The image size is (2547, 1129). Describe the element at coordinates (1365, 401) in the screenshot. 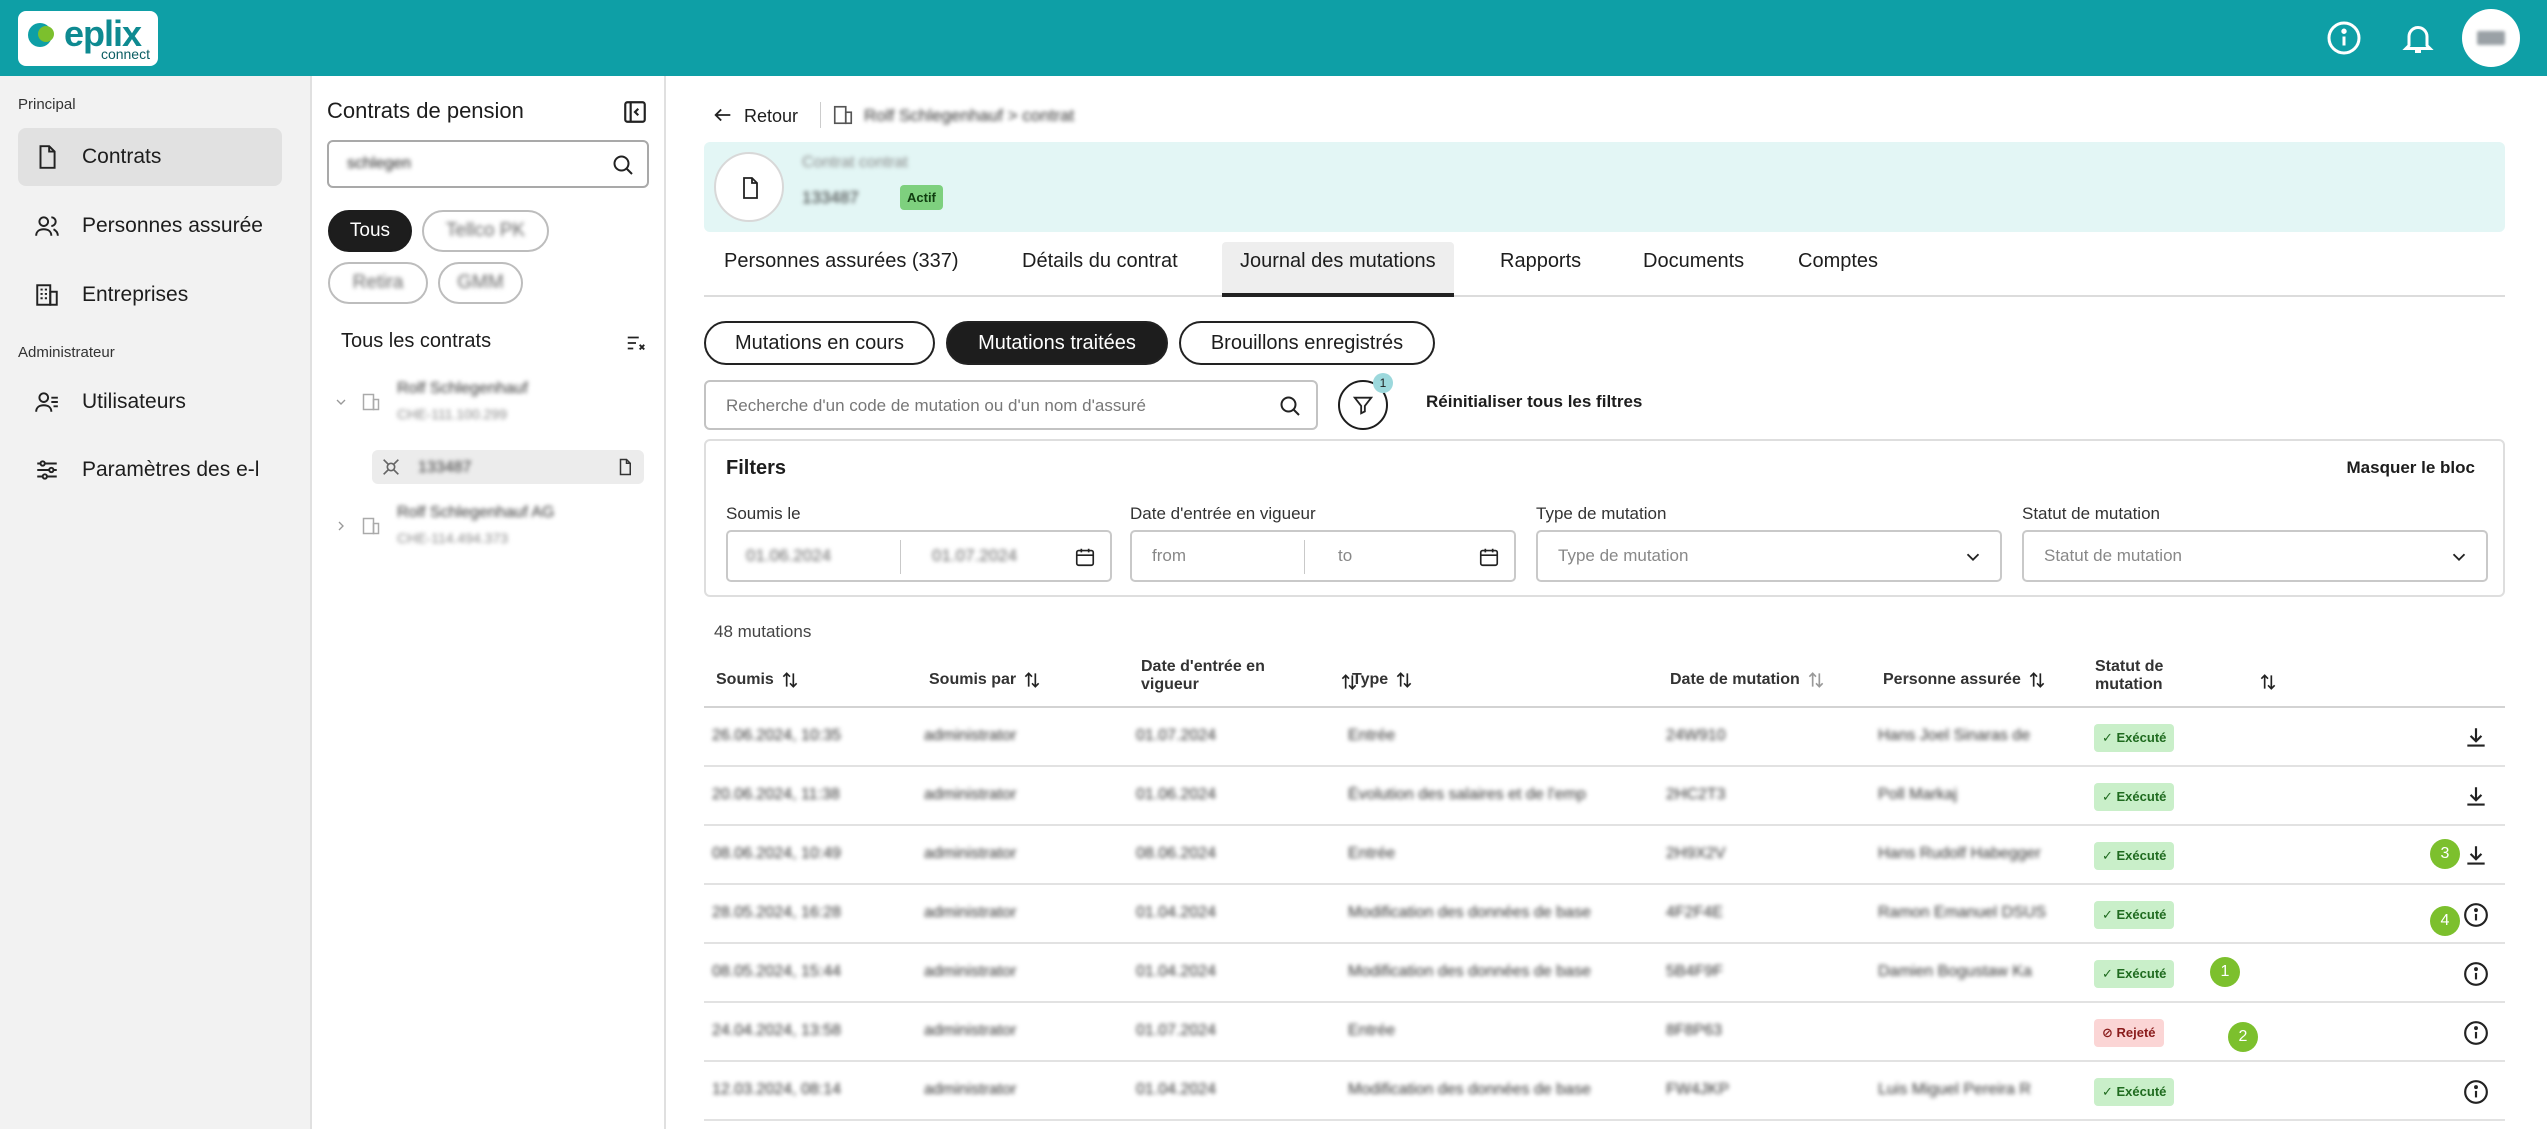

I see `filter-toggle-button: 1` at that location.